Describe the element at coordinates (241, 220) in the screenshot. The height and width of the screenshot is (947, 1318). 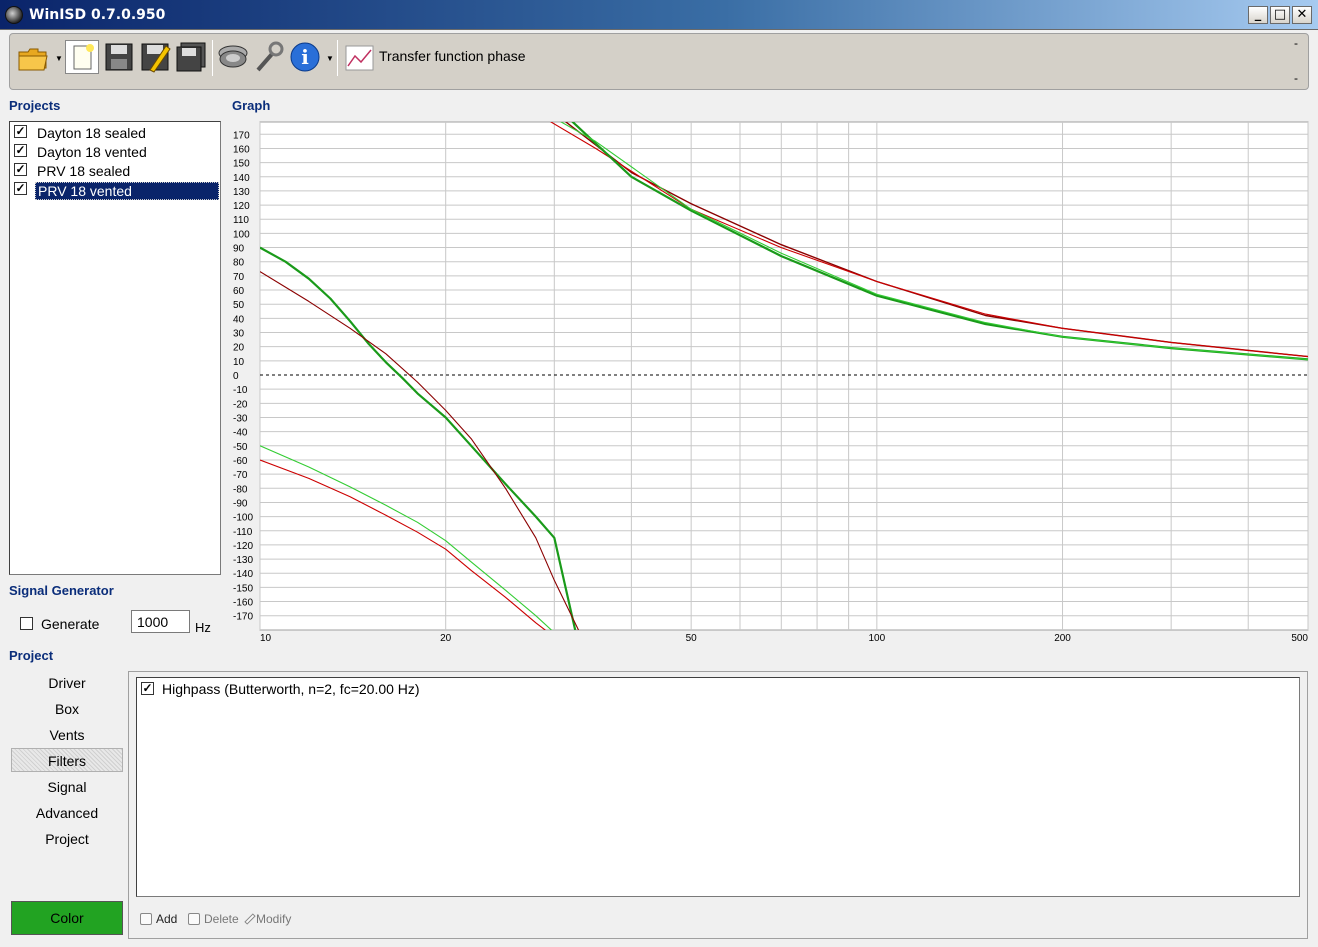
I see `y-tick-label: 110` at that location.